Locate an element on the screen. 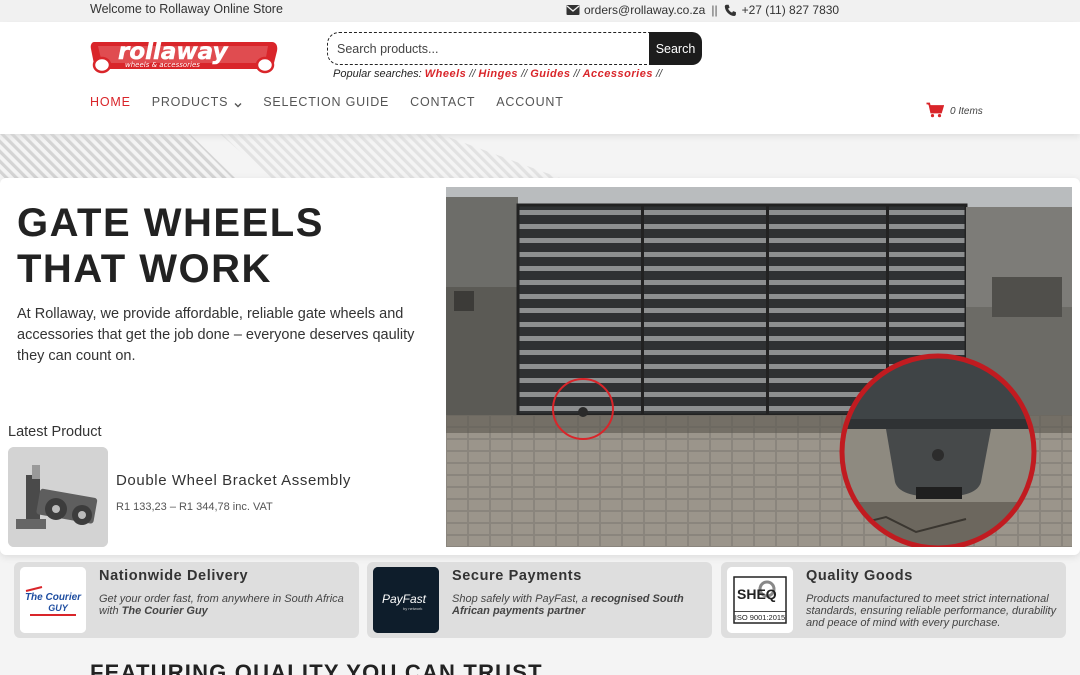 The width and height of the screenshot is (1080, 675). search-bar: Search is located at coordinates (514, 48).